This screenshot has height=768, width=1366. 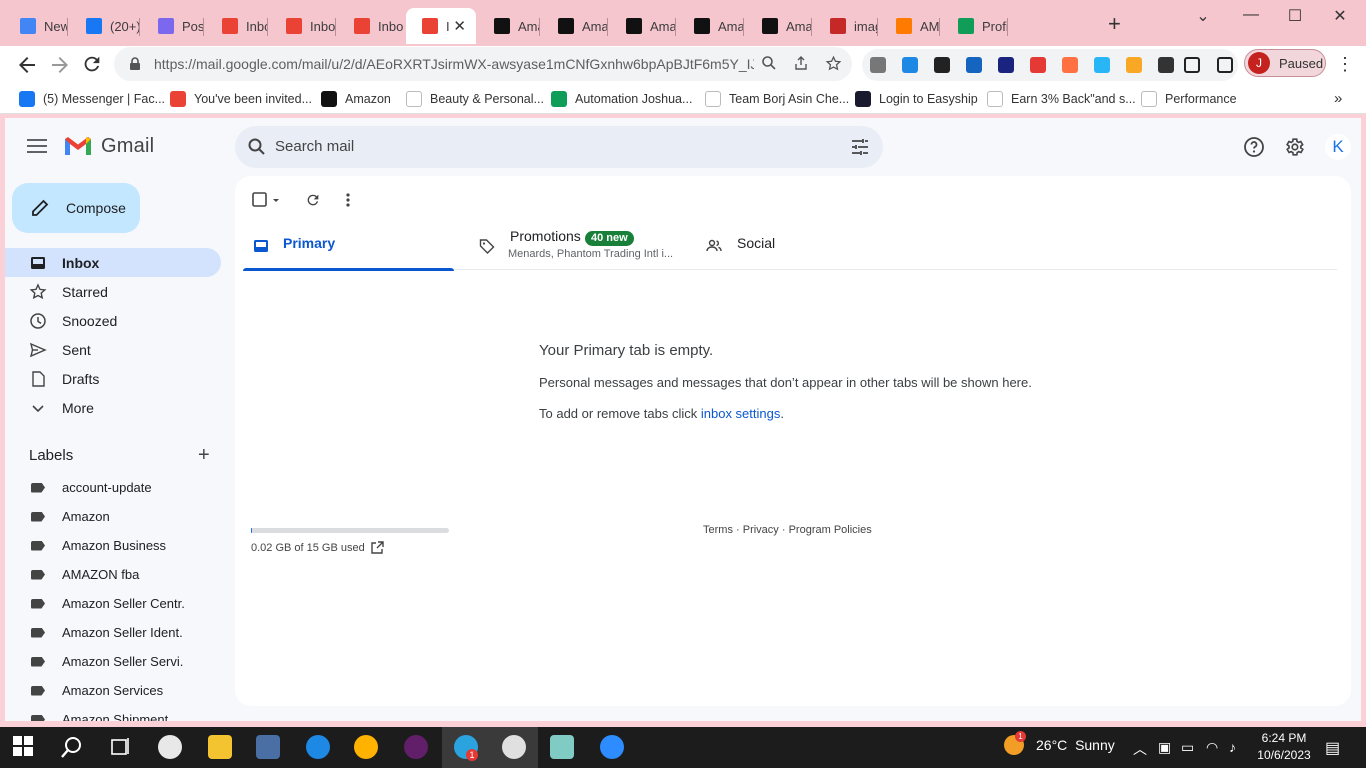 I want to click on circle-extension-icon, so click(x=1134, y=65).